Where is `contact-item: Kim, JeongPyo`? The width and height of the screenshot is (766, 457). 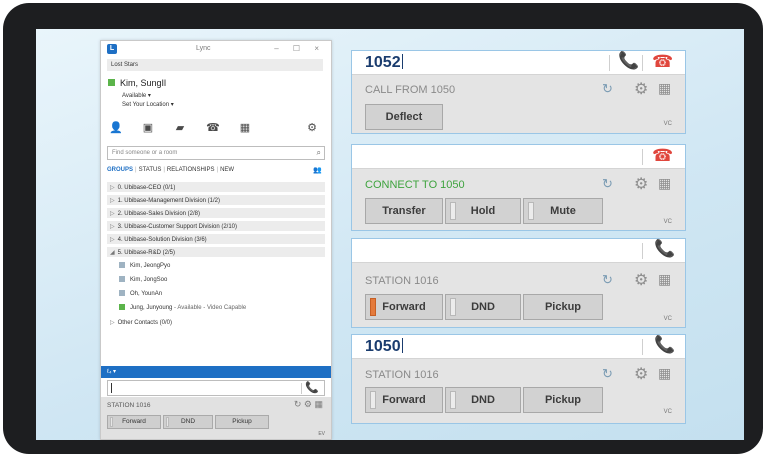
contact-item: Kim, JeongPyo is located at coordinates (219, 267).